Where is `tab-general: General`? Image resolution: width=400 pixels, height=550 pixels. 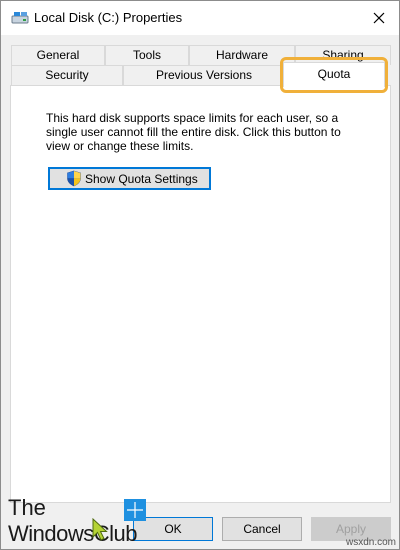
tab-general: General is located at coordinates (58, 55).